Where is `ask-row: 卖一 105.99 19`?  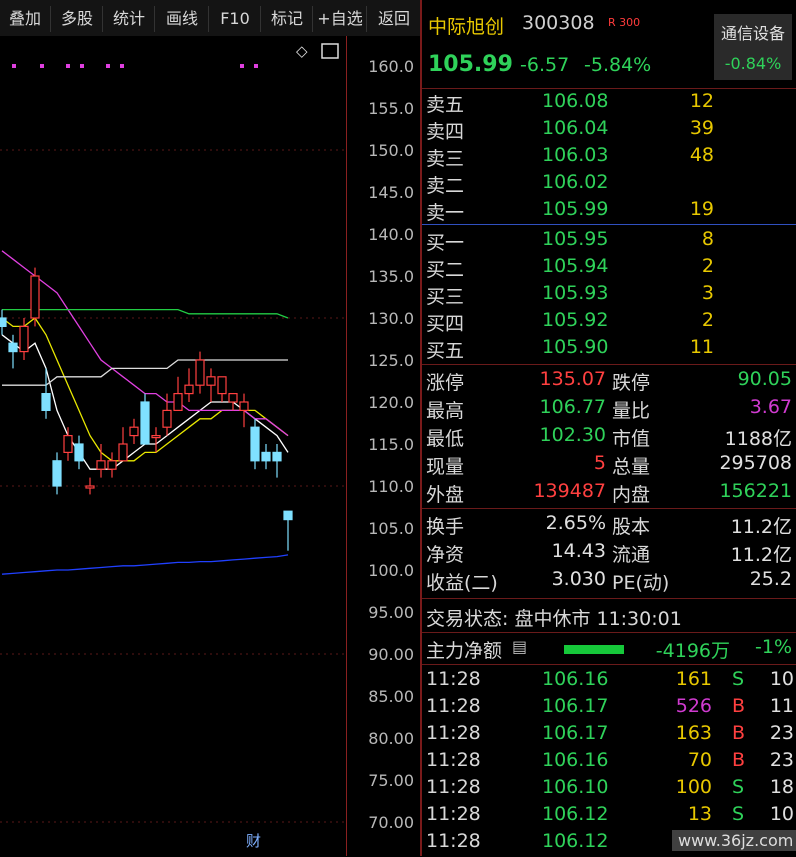
ask-row: 卖一 105.99 19 is located at coordinates (609, 211).